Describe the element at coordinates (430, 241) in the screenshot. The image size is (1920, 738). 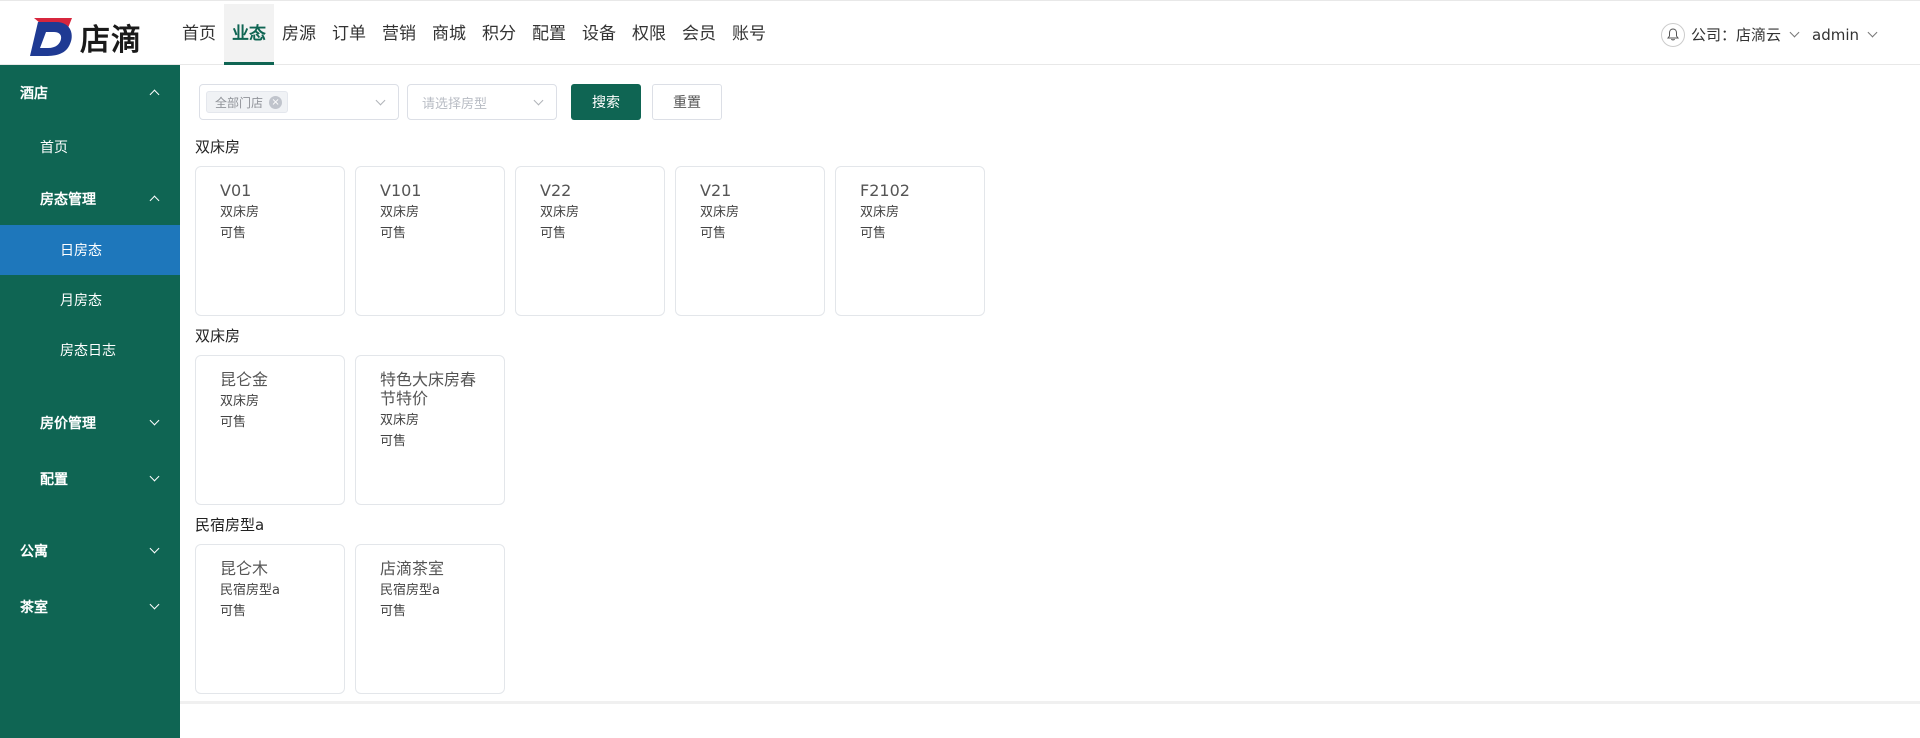
I see `room-card: V101 双床房可售` at that location.